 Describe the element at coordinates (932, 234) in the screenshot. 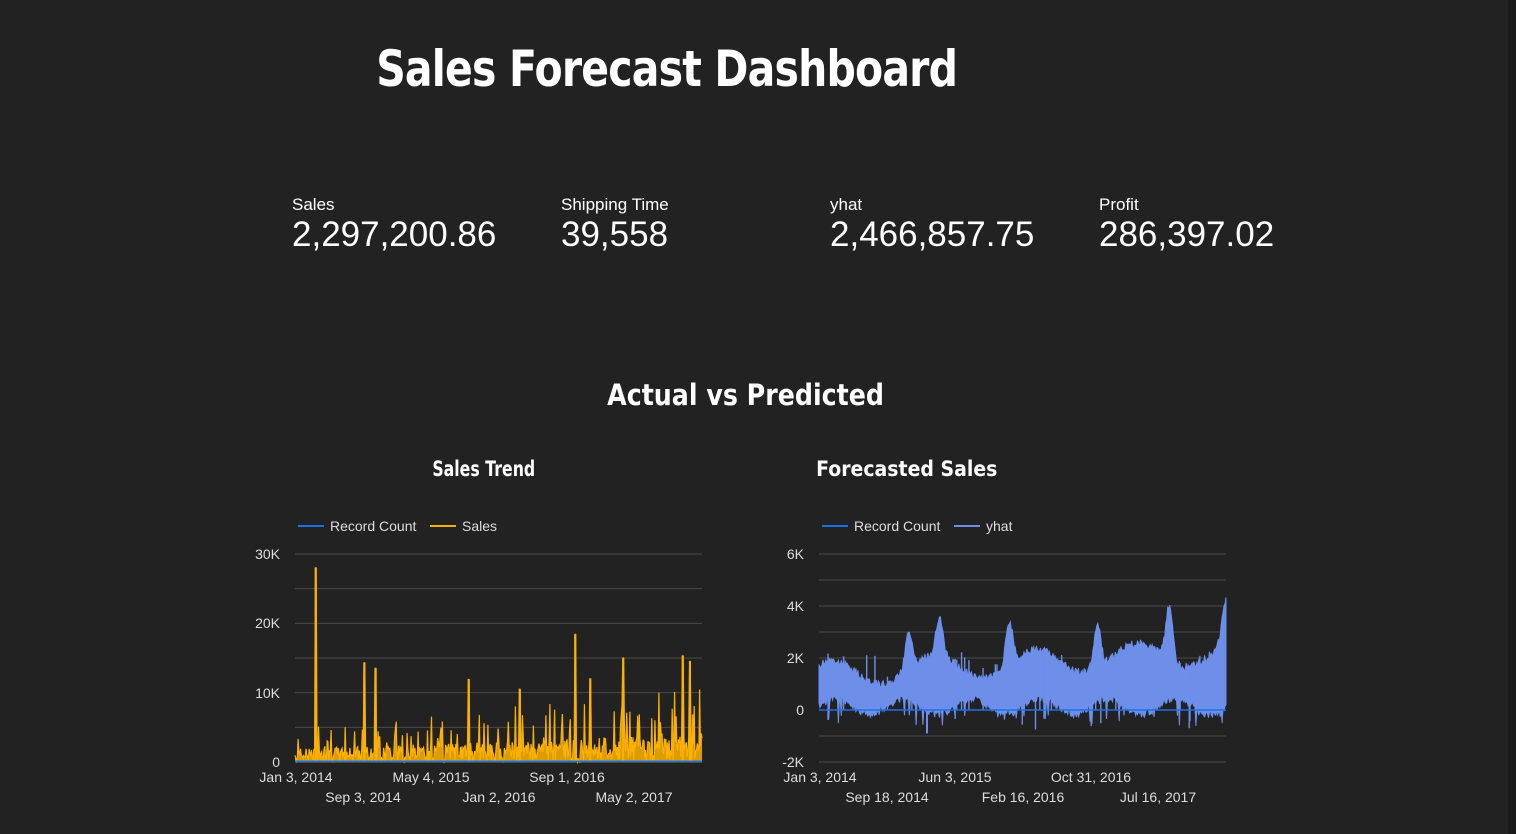

I see `kpi-yhat-value: 2,466,857.75` at that location.